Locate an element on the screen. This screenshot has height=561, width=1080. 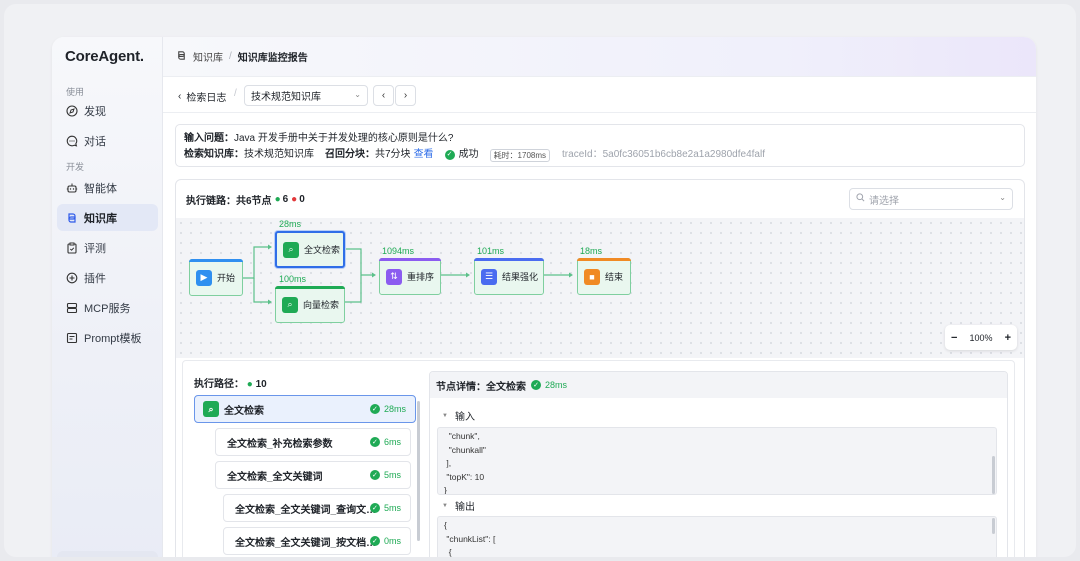
path-item-fulltext-params: 全文检索_补充检索参数 ✓ 6ms is located at coordinates (313, 442).